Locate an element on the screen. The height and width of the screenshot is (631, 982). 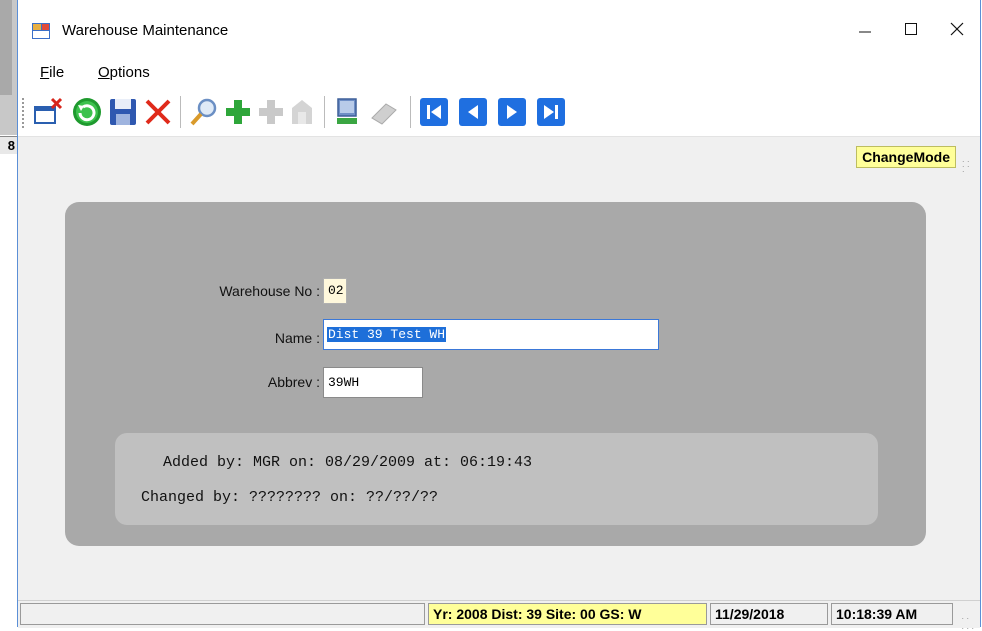
close-button is located at coordinates (957, 30).